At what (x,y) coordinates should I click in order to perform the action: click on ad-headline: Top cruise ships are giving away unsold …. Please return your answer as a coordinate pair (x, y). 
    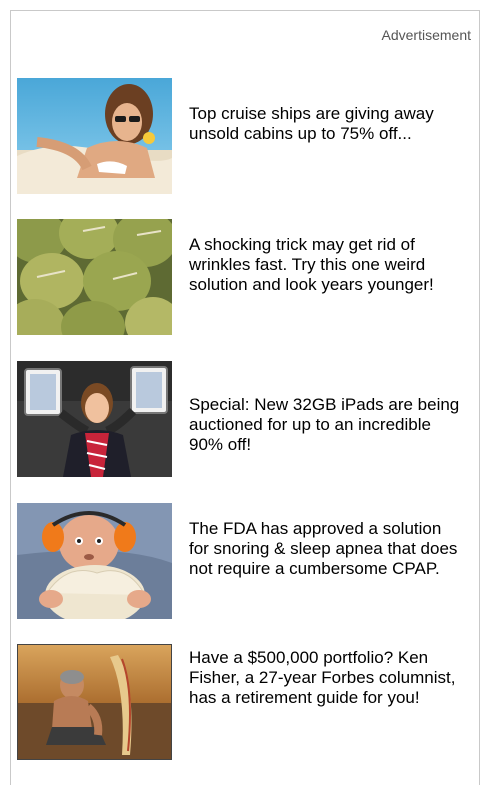
    Looking at the image, I should click on (326, 124).